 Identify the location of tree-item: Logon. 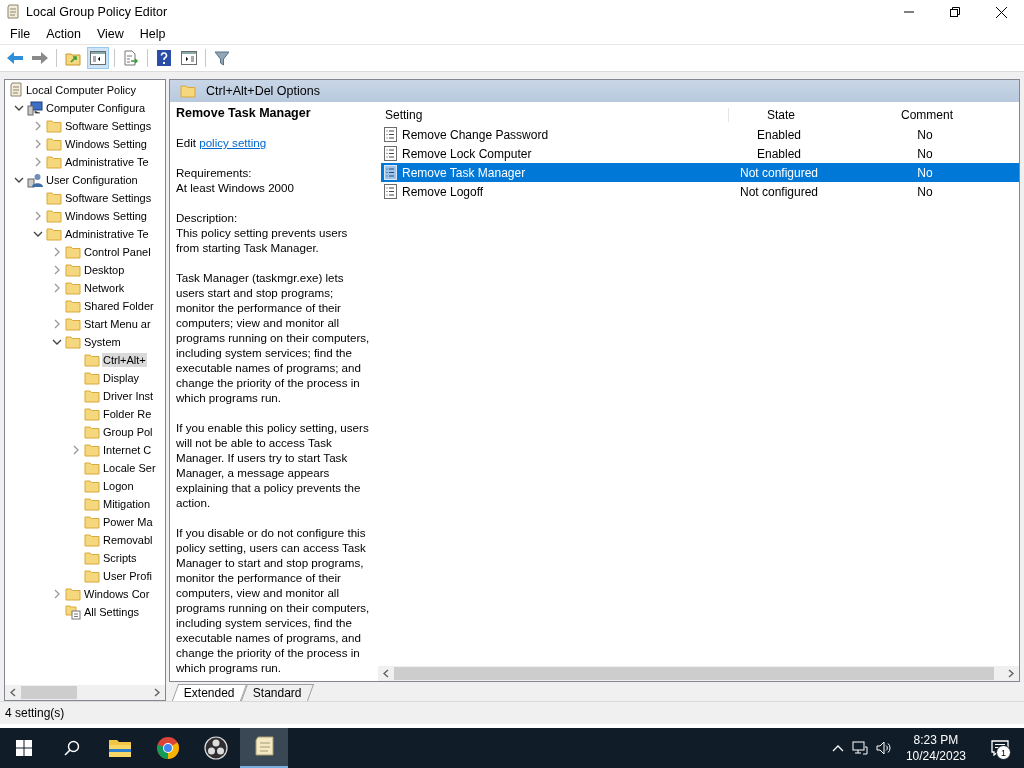
(118, 486).